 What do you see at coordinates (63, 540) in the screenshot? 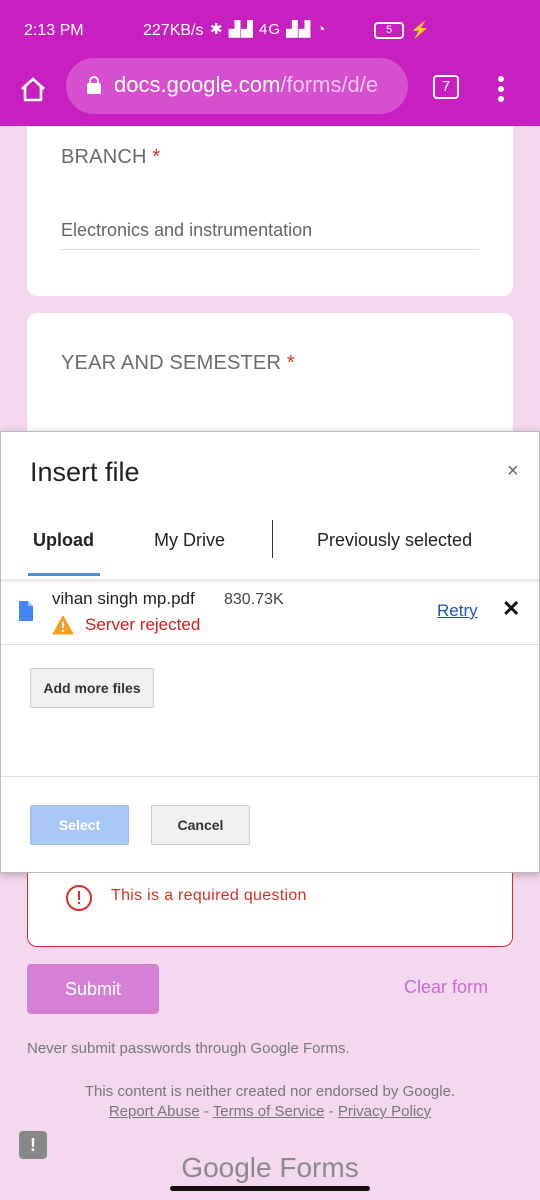
I see `tab-upload: Upload` at bounding box center [63, 540].